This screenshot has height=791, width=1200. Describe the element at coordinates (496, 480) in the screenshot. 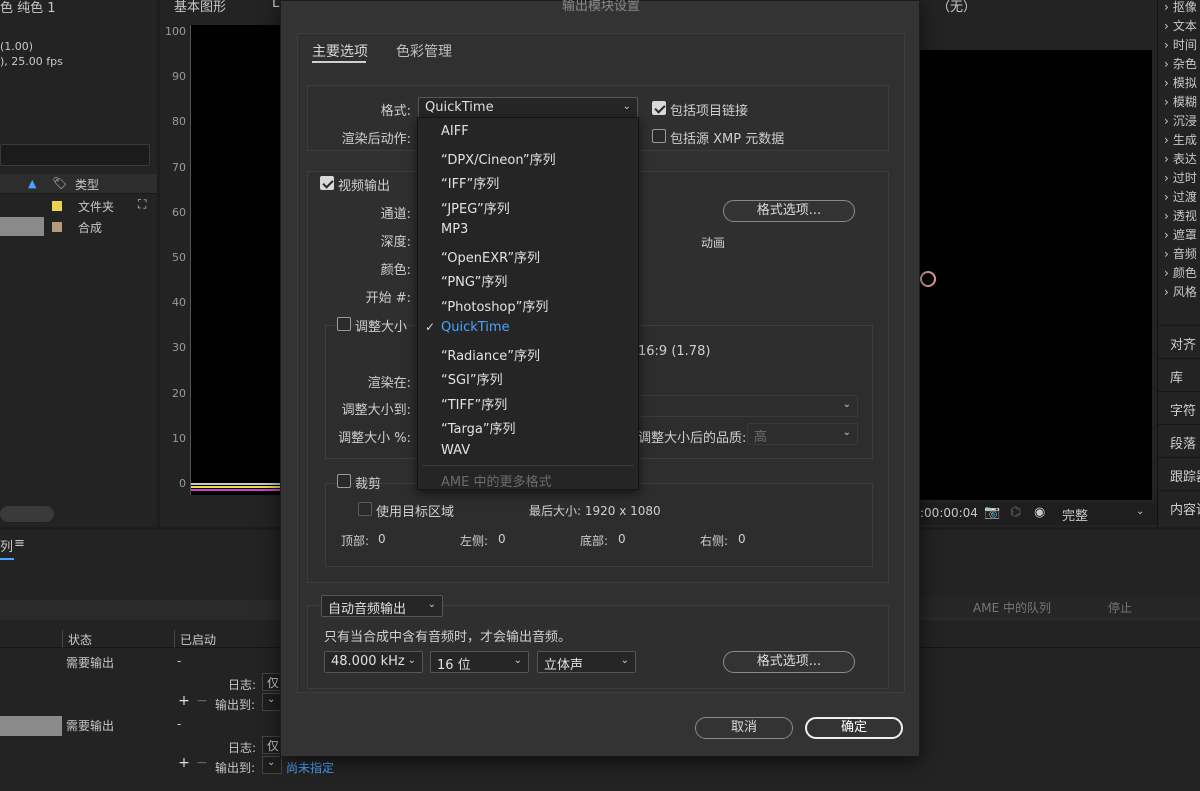

I see `more-formats-in-ame-item: AME 中的更多格式` at that location.